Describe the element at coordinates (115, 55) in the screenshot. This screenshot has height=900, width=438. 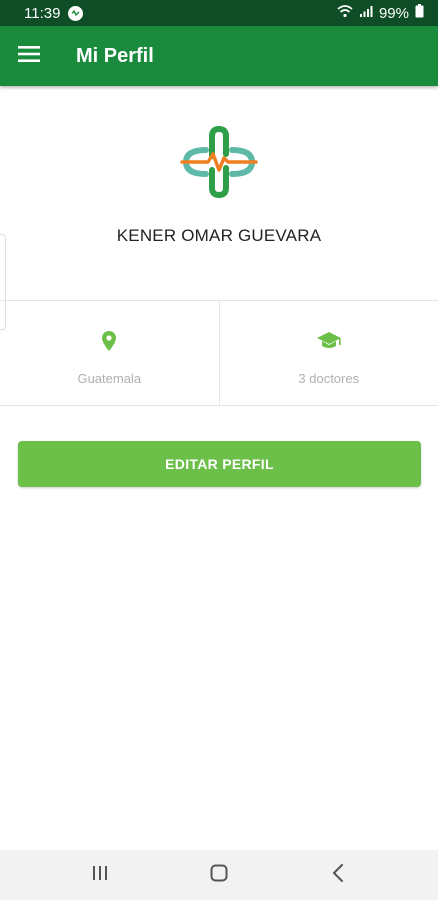
I see `page-title: Mi Perfil` at that location.